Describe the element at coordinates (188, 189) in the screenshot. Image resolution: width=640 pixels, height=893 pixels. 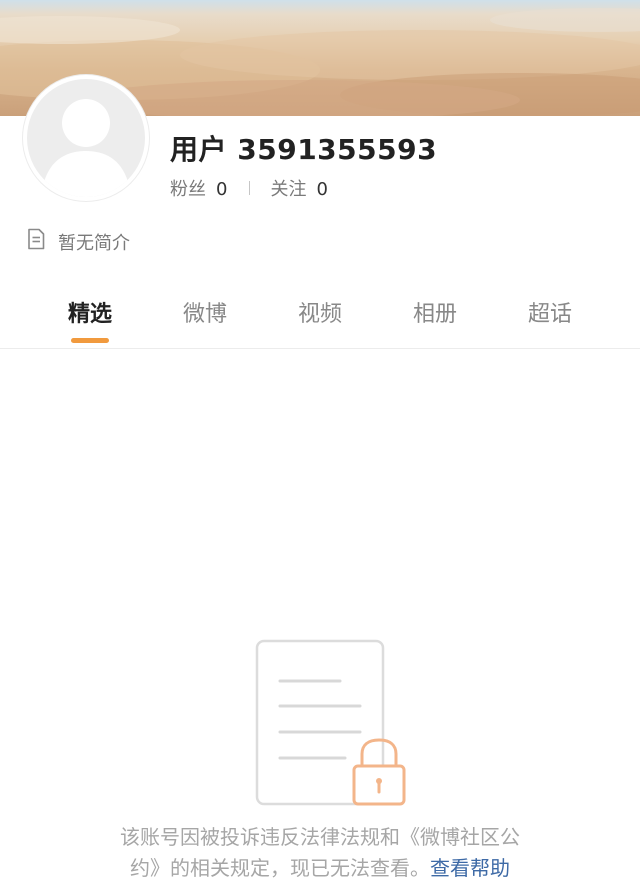
I see `followers-label: 粉丝` at that location.